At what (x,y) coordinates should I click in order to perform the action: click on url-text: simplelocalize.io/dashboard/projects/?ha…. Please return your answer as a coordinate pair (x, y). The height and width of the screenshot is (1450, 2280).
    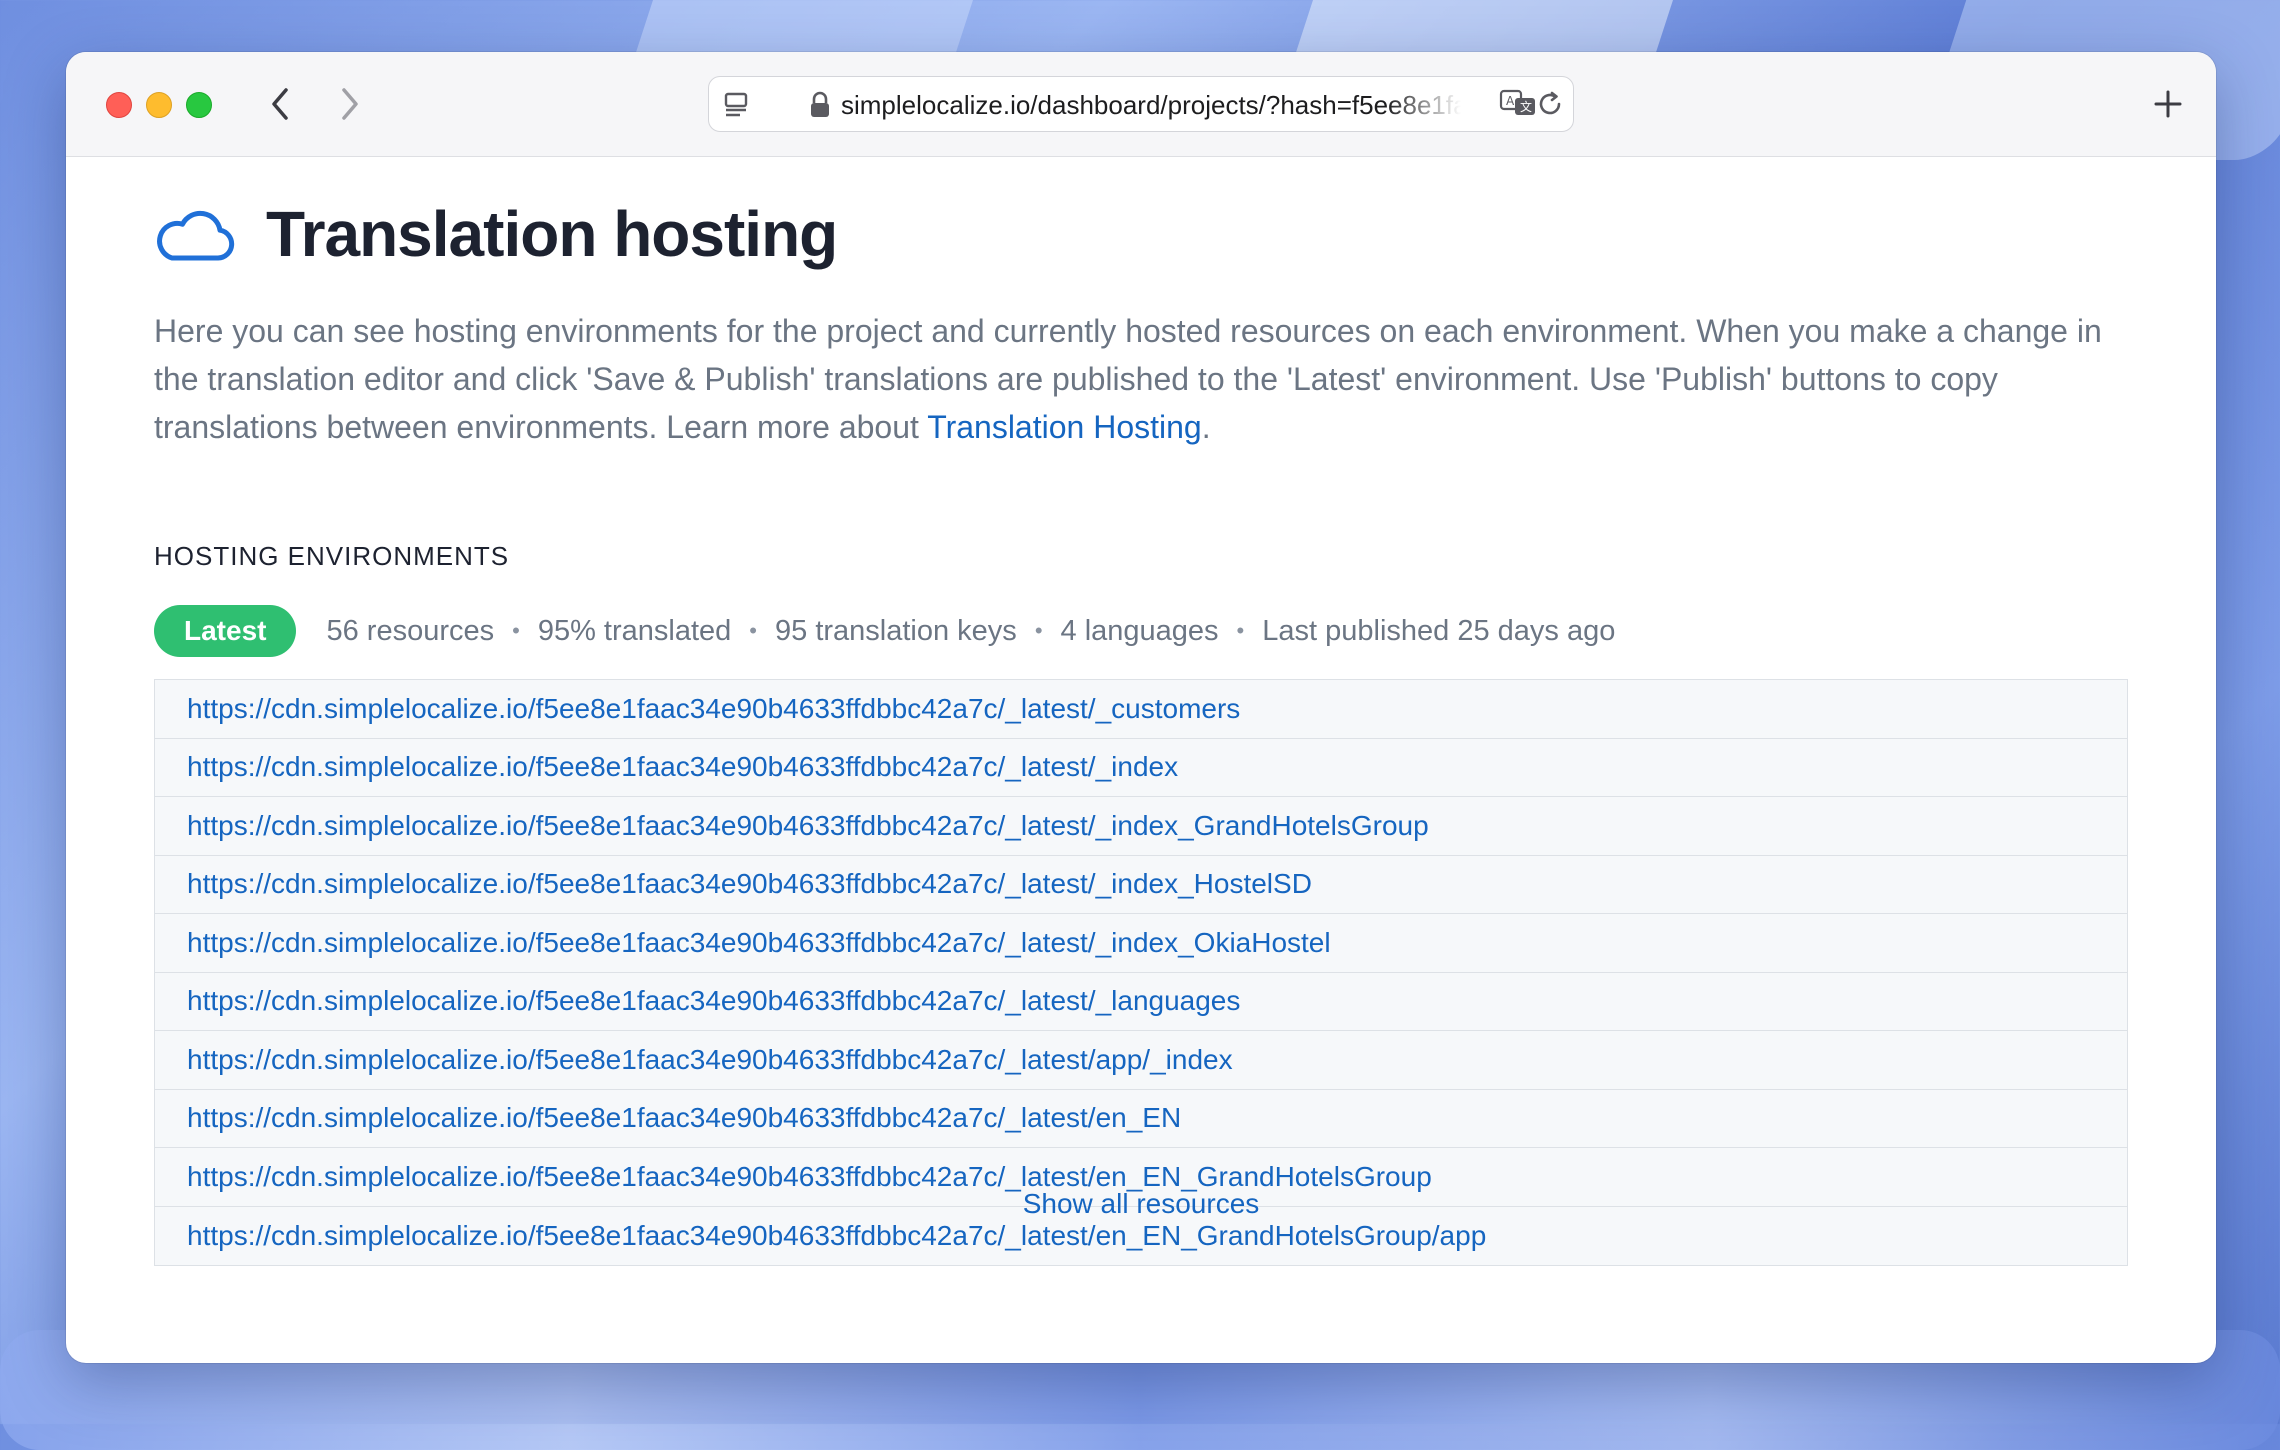
    Looking at the image, I should click on (1151, 105).